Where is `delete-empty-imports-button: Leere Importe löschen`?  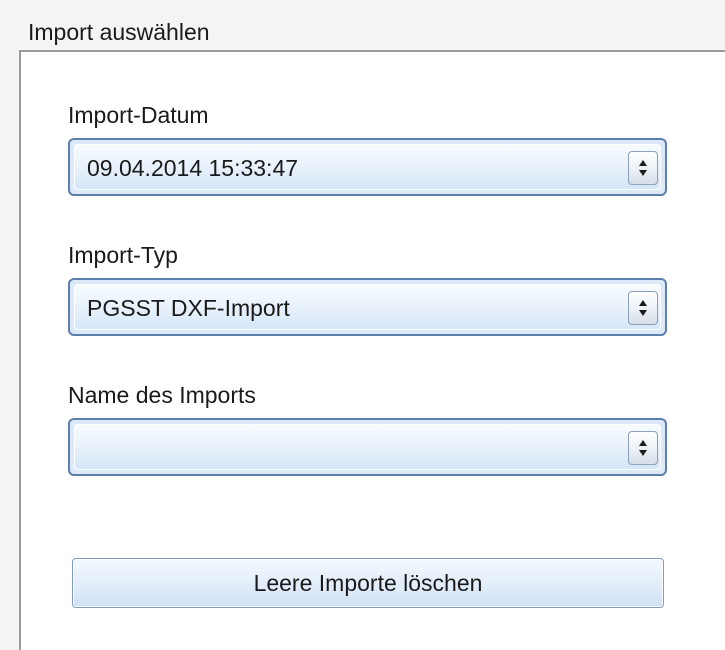 delete-empty-imports-button: Leere Importe löschen is located at coordinates (368, 583).